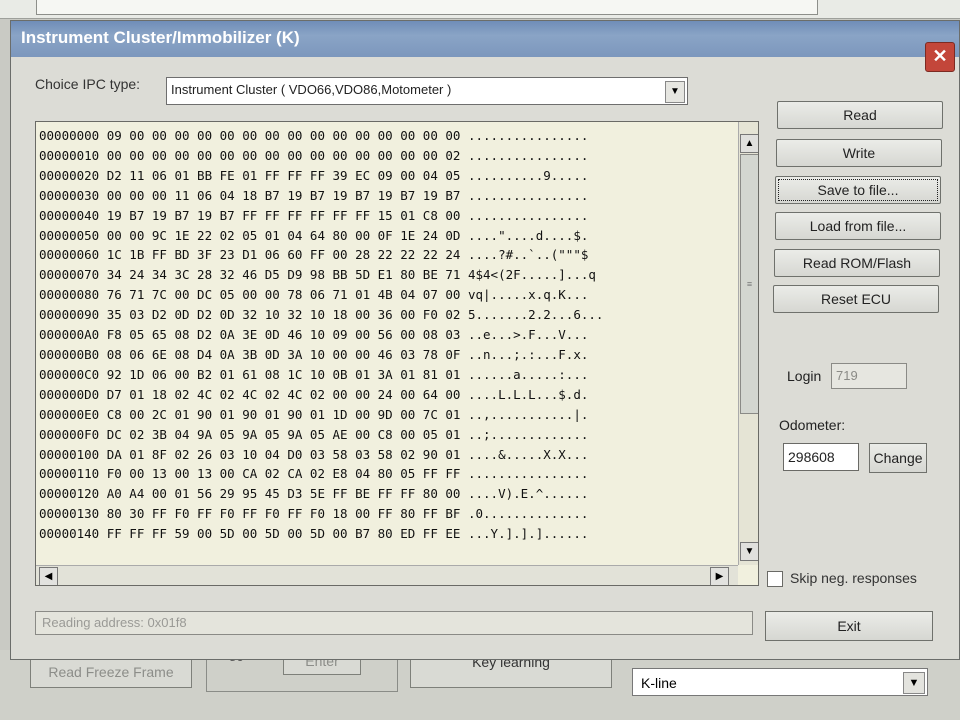 This screenshot has width=960, height=720. I want to click on close-button: ✕, so click(940, 57).